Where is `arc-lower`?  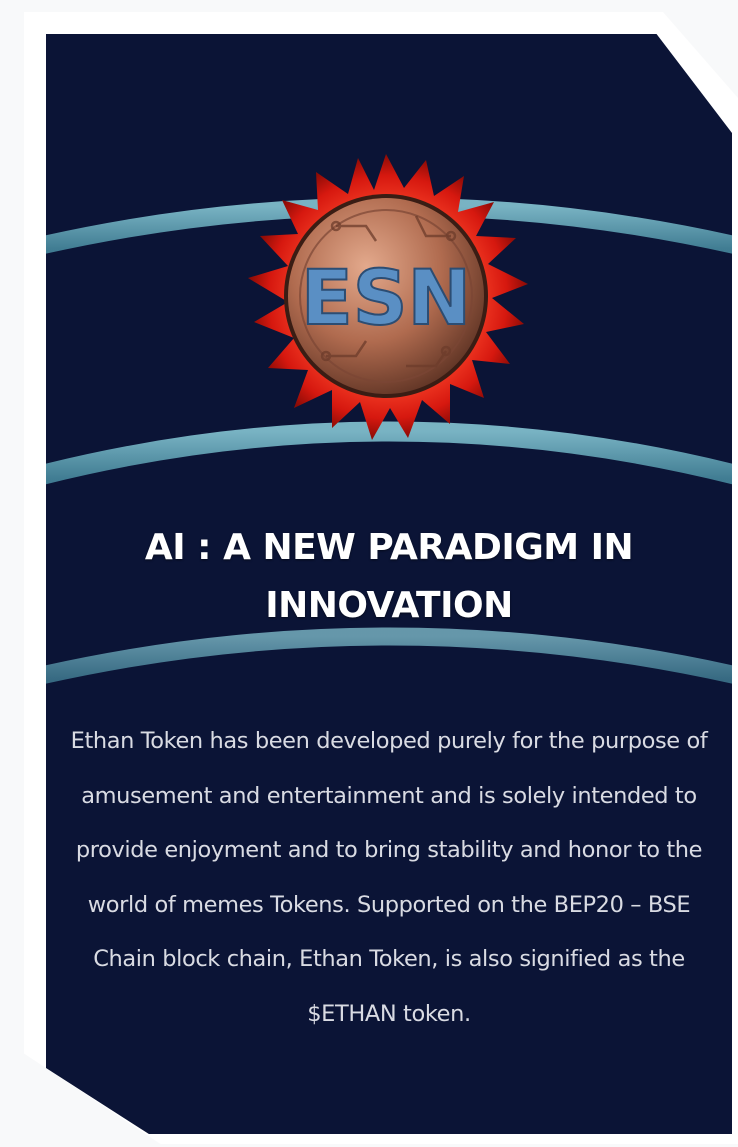 arc-lower is located at coordinates (389, 657).